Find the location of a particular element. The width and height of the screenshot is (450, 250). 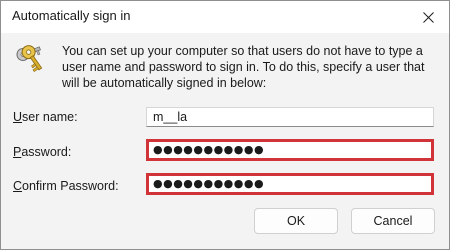

confirm-password-field: ●●●●●●●●●●● is located at coordinates (290, 184).